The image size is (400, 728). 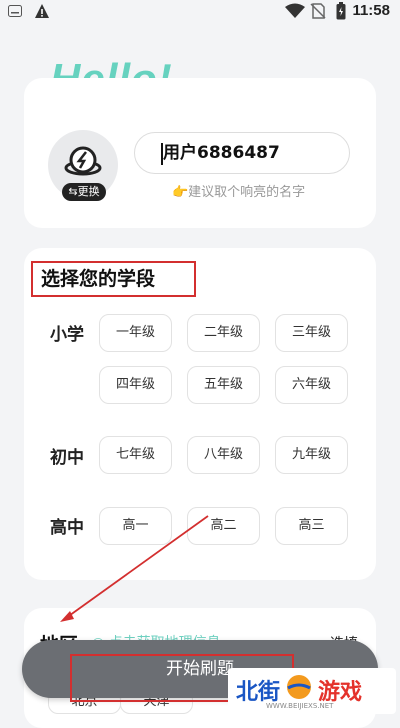 What do you see at coordinates (134, 568) in the screenshot?
I see `annotation-arrow` at bounding box center [134, 568].